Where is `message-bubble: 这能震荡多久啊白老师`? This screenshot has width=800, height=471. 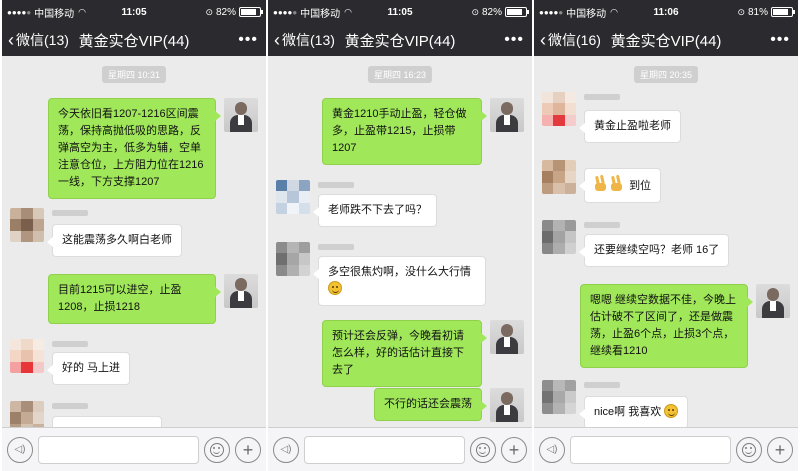 message-bubble: 这能震荡多久啊白老师 is located at coordinates (114, 240).